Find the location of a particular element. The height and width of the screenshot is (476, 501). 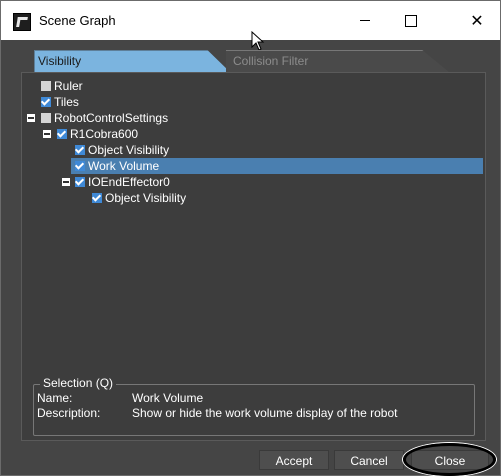

app-icon is located at coordinates (22, 22).